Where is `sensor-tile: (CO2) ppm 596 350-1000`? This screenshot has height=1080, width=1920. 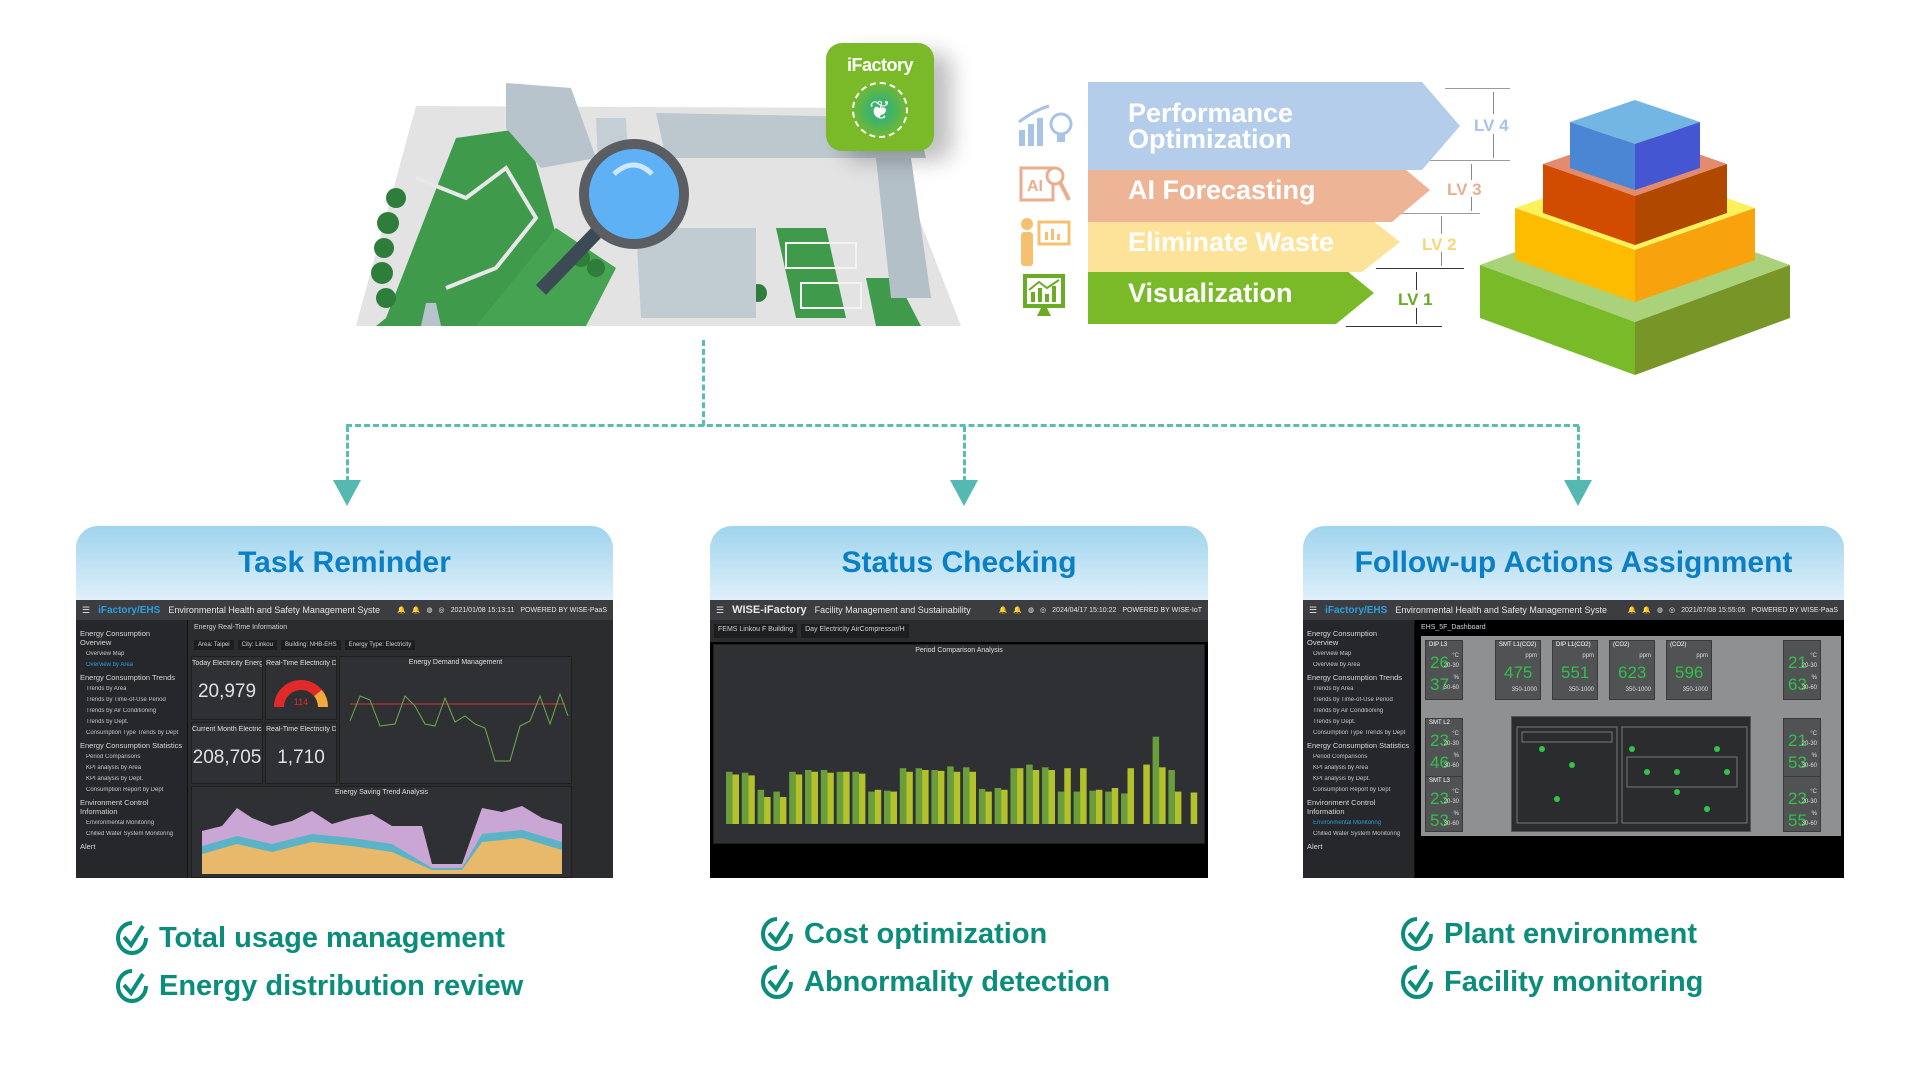 sensor-tile: (CO2) ppm 596 350-1000 is located at coordinates (1689, 670).